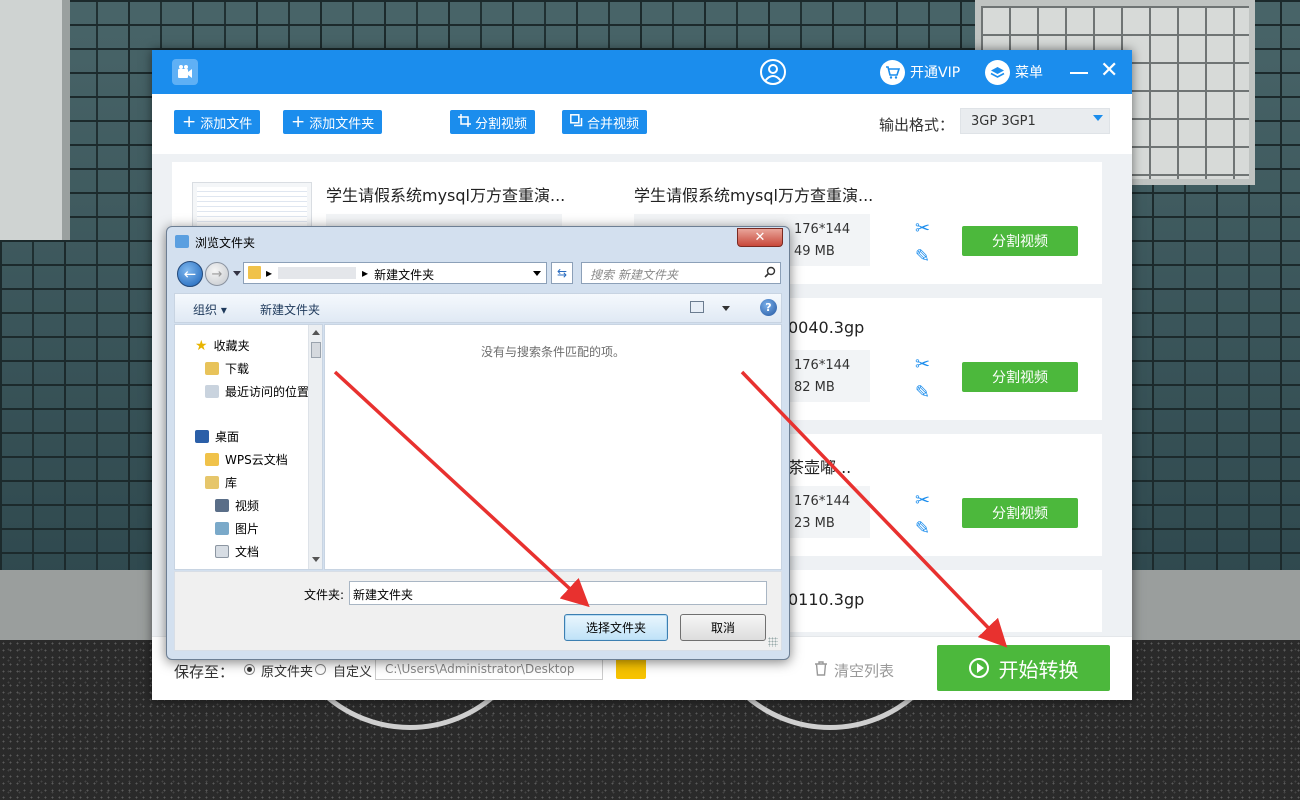 The height and width of the screenshot is (800, 1300). What do you see at coordinates (697, 307) in the screenshot?
I see `view-options-icon` at bounding box center [697, 307].